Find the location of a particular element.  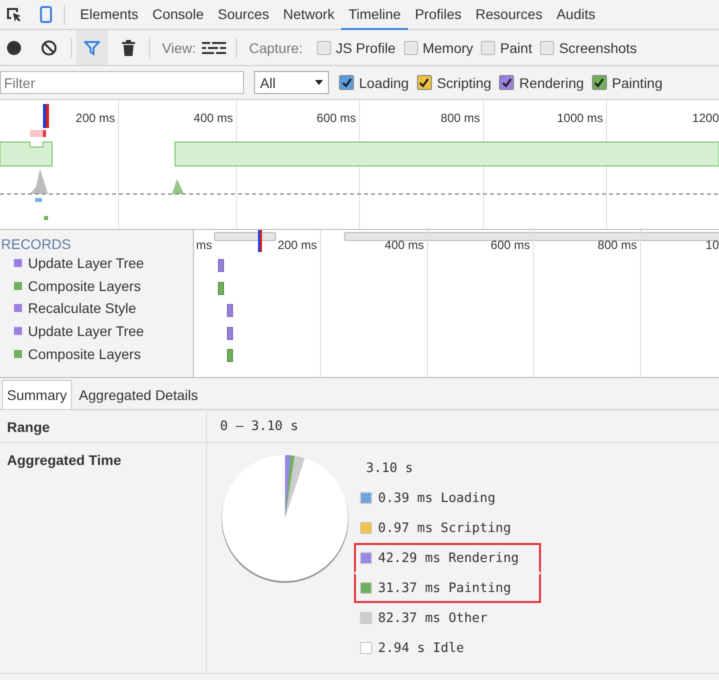

legend-text: 0.97 ms Scripting is located at coordinates (445, 528).